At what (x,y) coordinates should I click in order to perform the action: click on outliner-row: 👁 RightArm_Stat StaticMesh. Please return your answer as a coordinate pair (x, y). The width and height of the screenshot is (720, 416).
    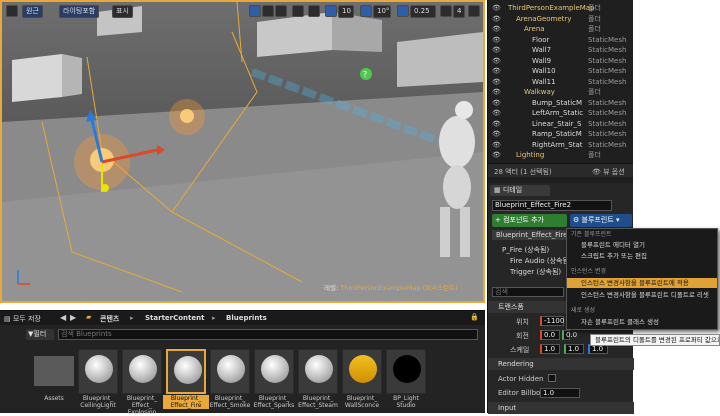
    Looking at the image, I should click on (561, 145).